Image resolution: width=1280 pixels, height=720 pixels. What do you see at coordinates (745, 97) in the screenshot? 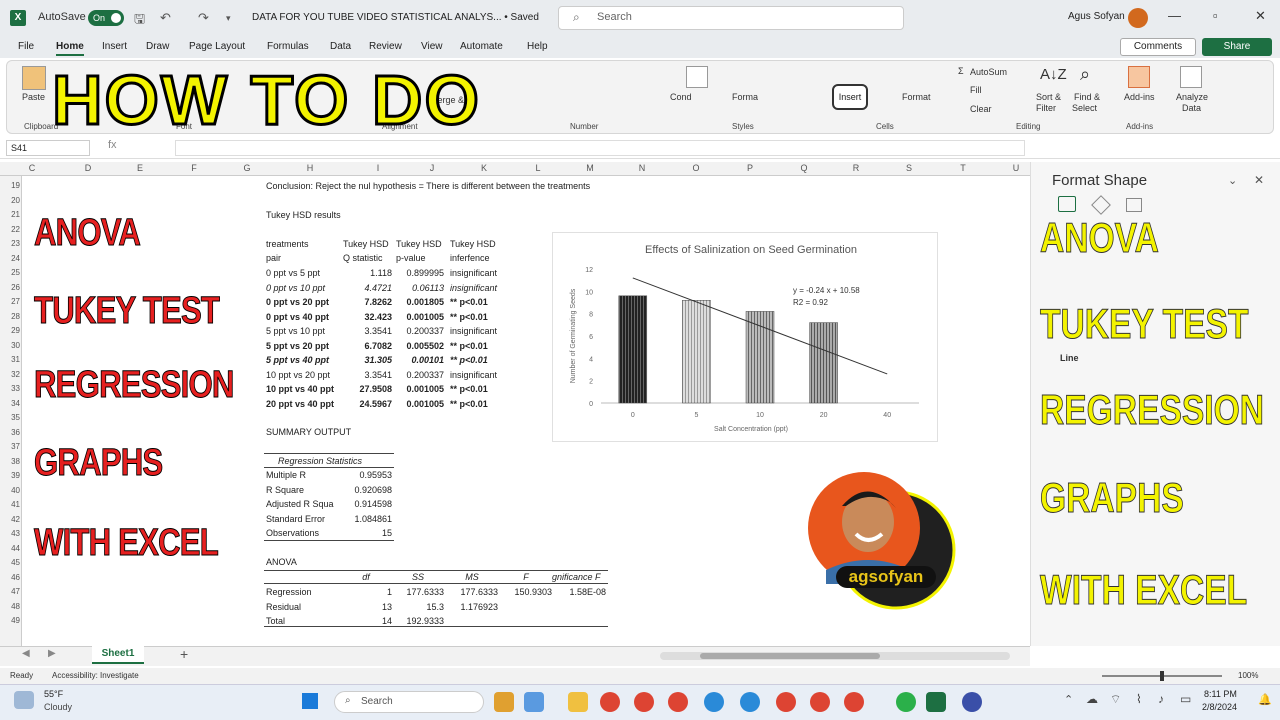
I see `format-table-button: Forma` at bounding box center [745, 97].